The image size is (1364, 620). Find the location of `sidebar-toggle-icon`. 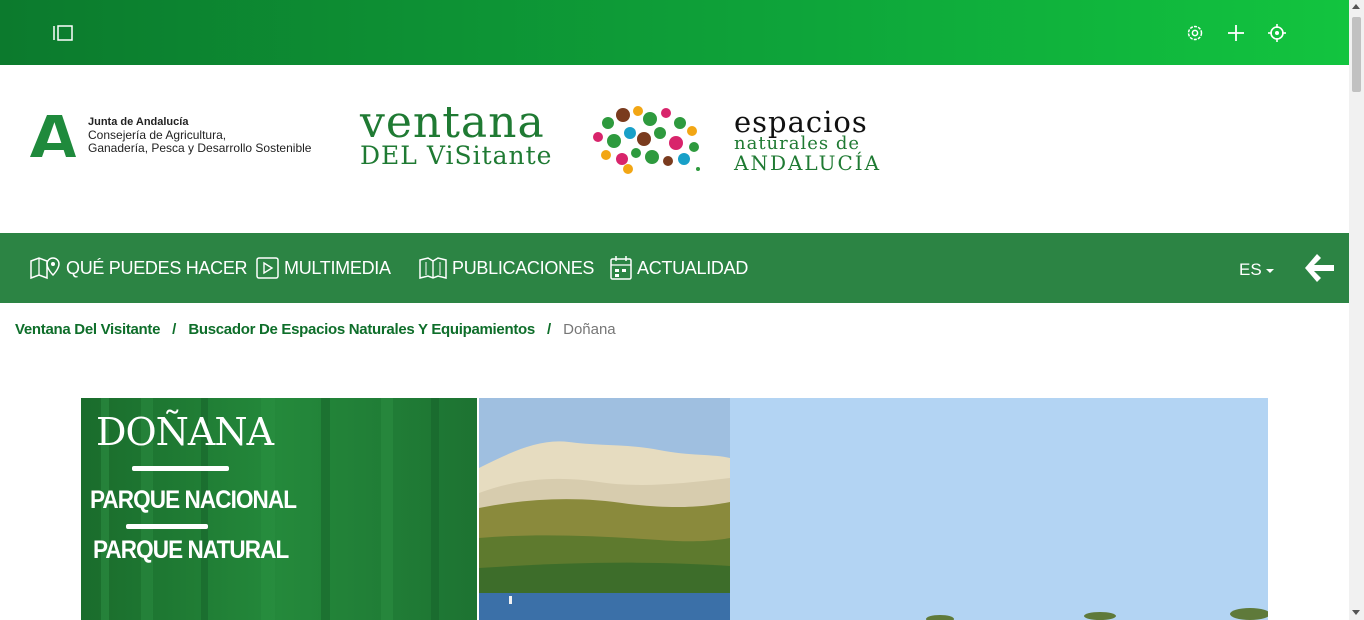

sidebar-toggle-icon is located at coordinates (63, 33).